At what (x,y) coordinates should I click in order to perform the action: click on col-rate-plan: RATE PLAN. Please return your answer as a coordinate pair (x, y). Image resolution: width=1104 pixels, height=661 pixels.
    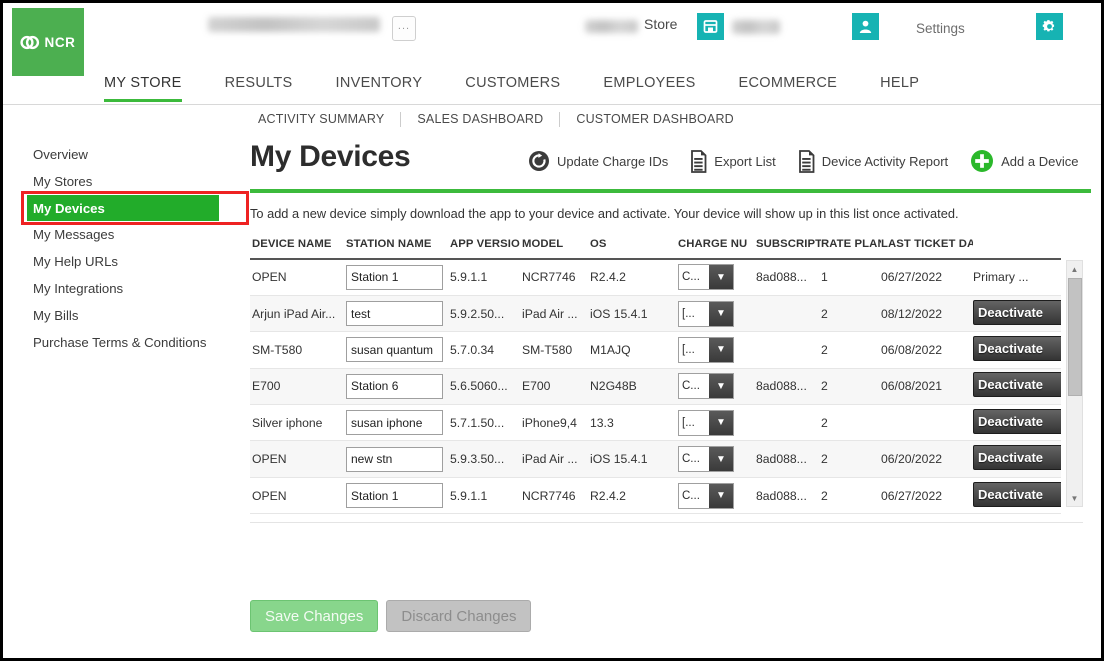
    Looking at the image, I should click on (851, 246).